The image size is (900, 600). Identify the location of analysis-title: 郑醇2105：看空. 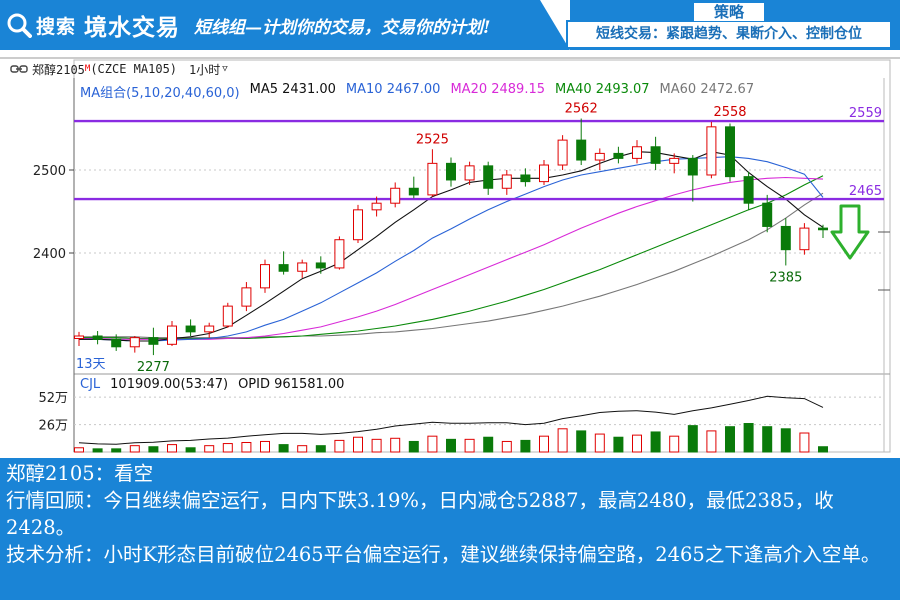
(80, 473).